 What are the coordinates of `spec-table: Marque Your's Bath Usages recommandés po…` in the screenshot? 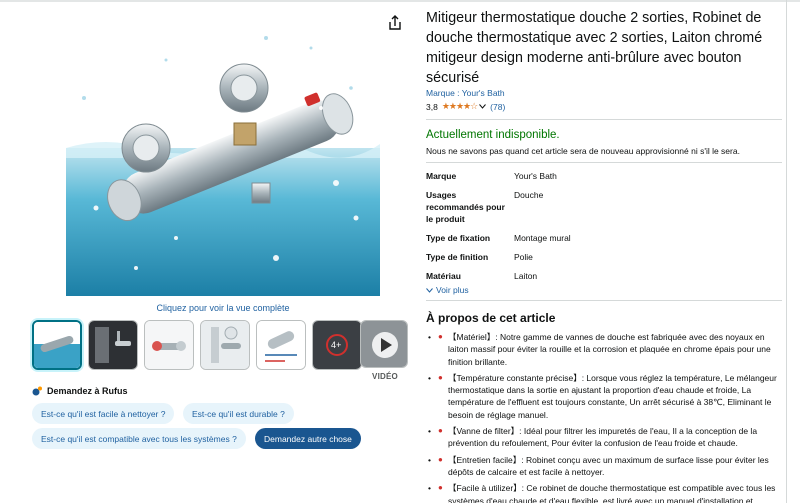 It's located at (596, 229).